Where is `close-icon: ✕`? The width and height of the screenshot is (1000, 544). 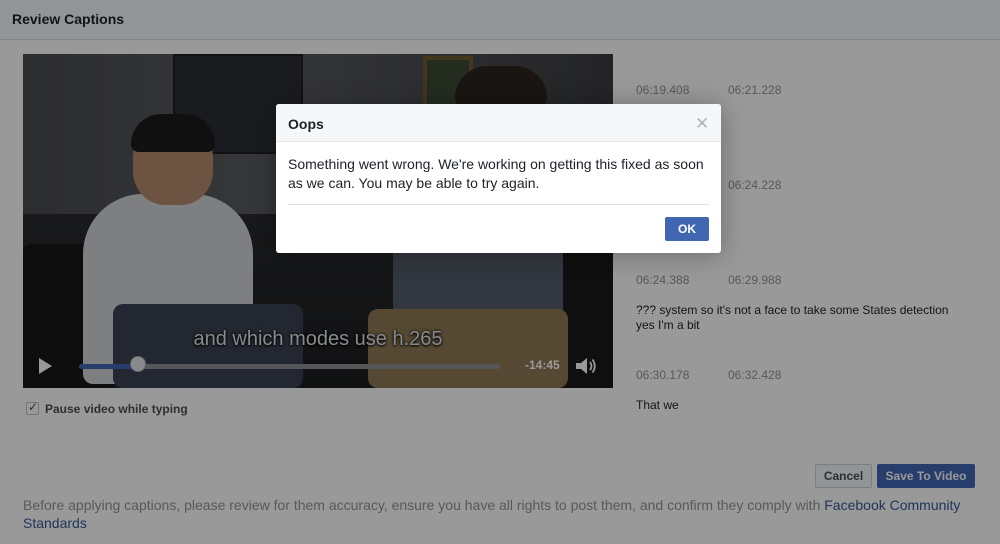 close-icon: ✕ is located at coordinates (702, 124).